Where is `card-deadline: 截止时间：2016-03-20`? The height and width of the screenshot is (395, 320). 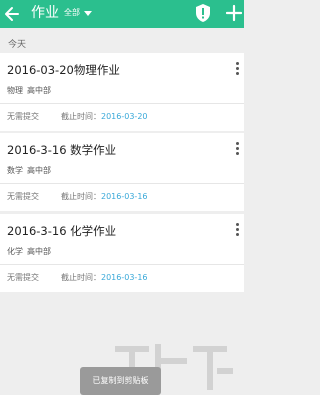
card-deadline: 截止时间：2016-03-20 is located at coordinates (104, 116).